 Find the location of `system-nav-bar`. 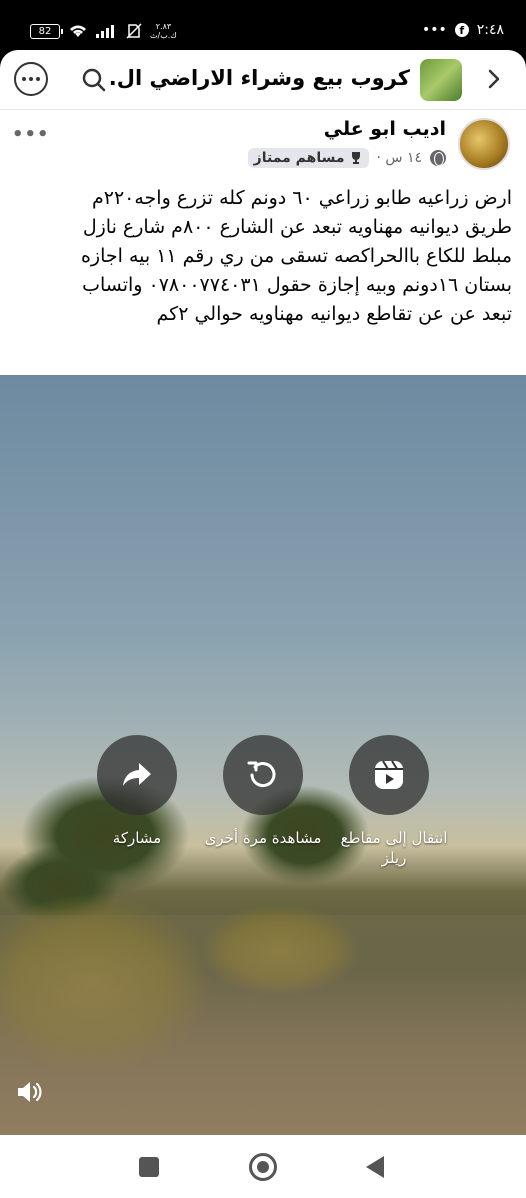

system-nav-bar is located at coordinates (263, 1167).